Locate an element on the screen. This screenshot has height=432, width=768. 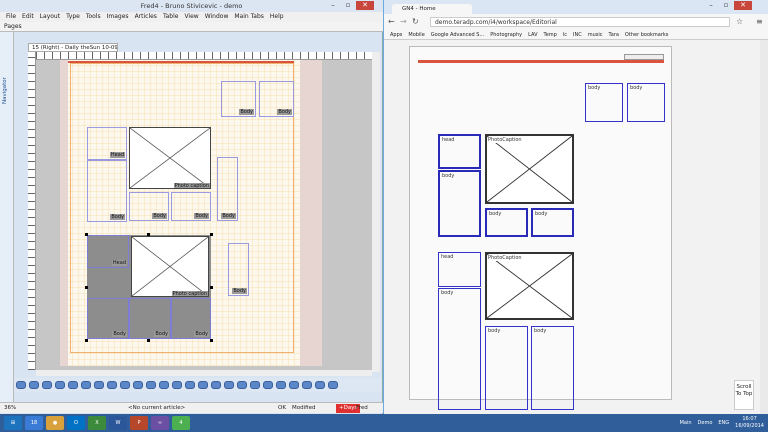
menu-view: View is located at coordinates (191, 17).